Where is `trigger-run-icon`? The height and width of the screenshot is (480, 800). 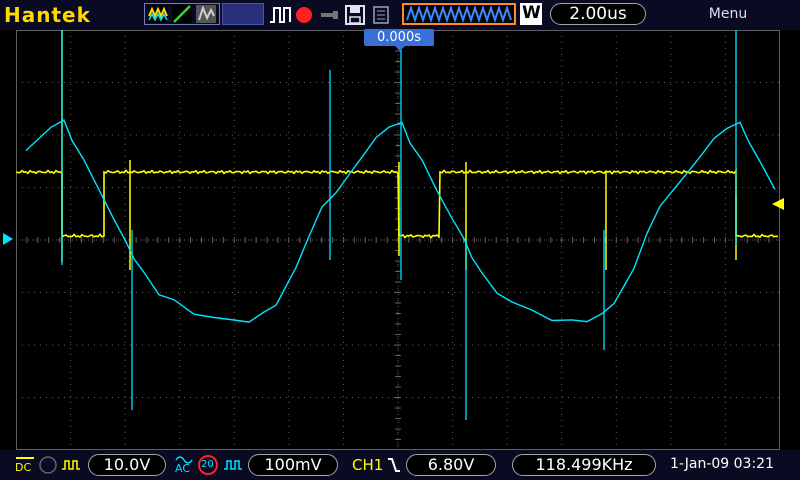
trigger-run-icon is located at coordinates (281, 15).